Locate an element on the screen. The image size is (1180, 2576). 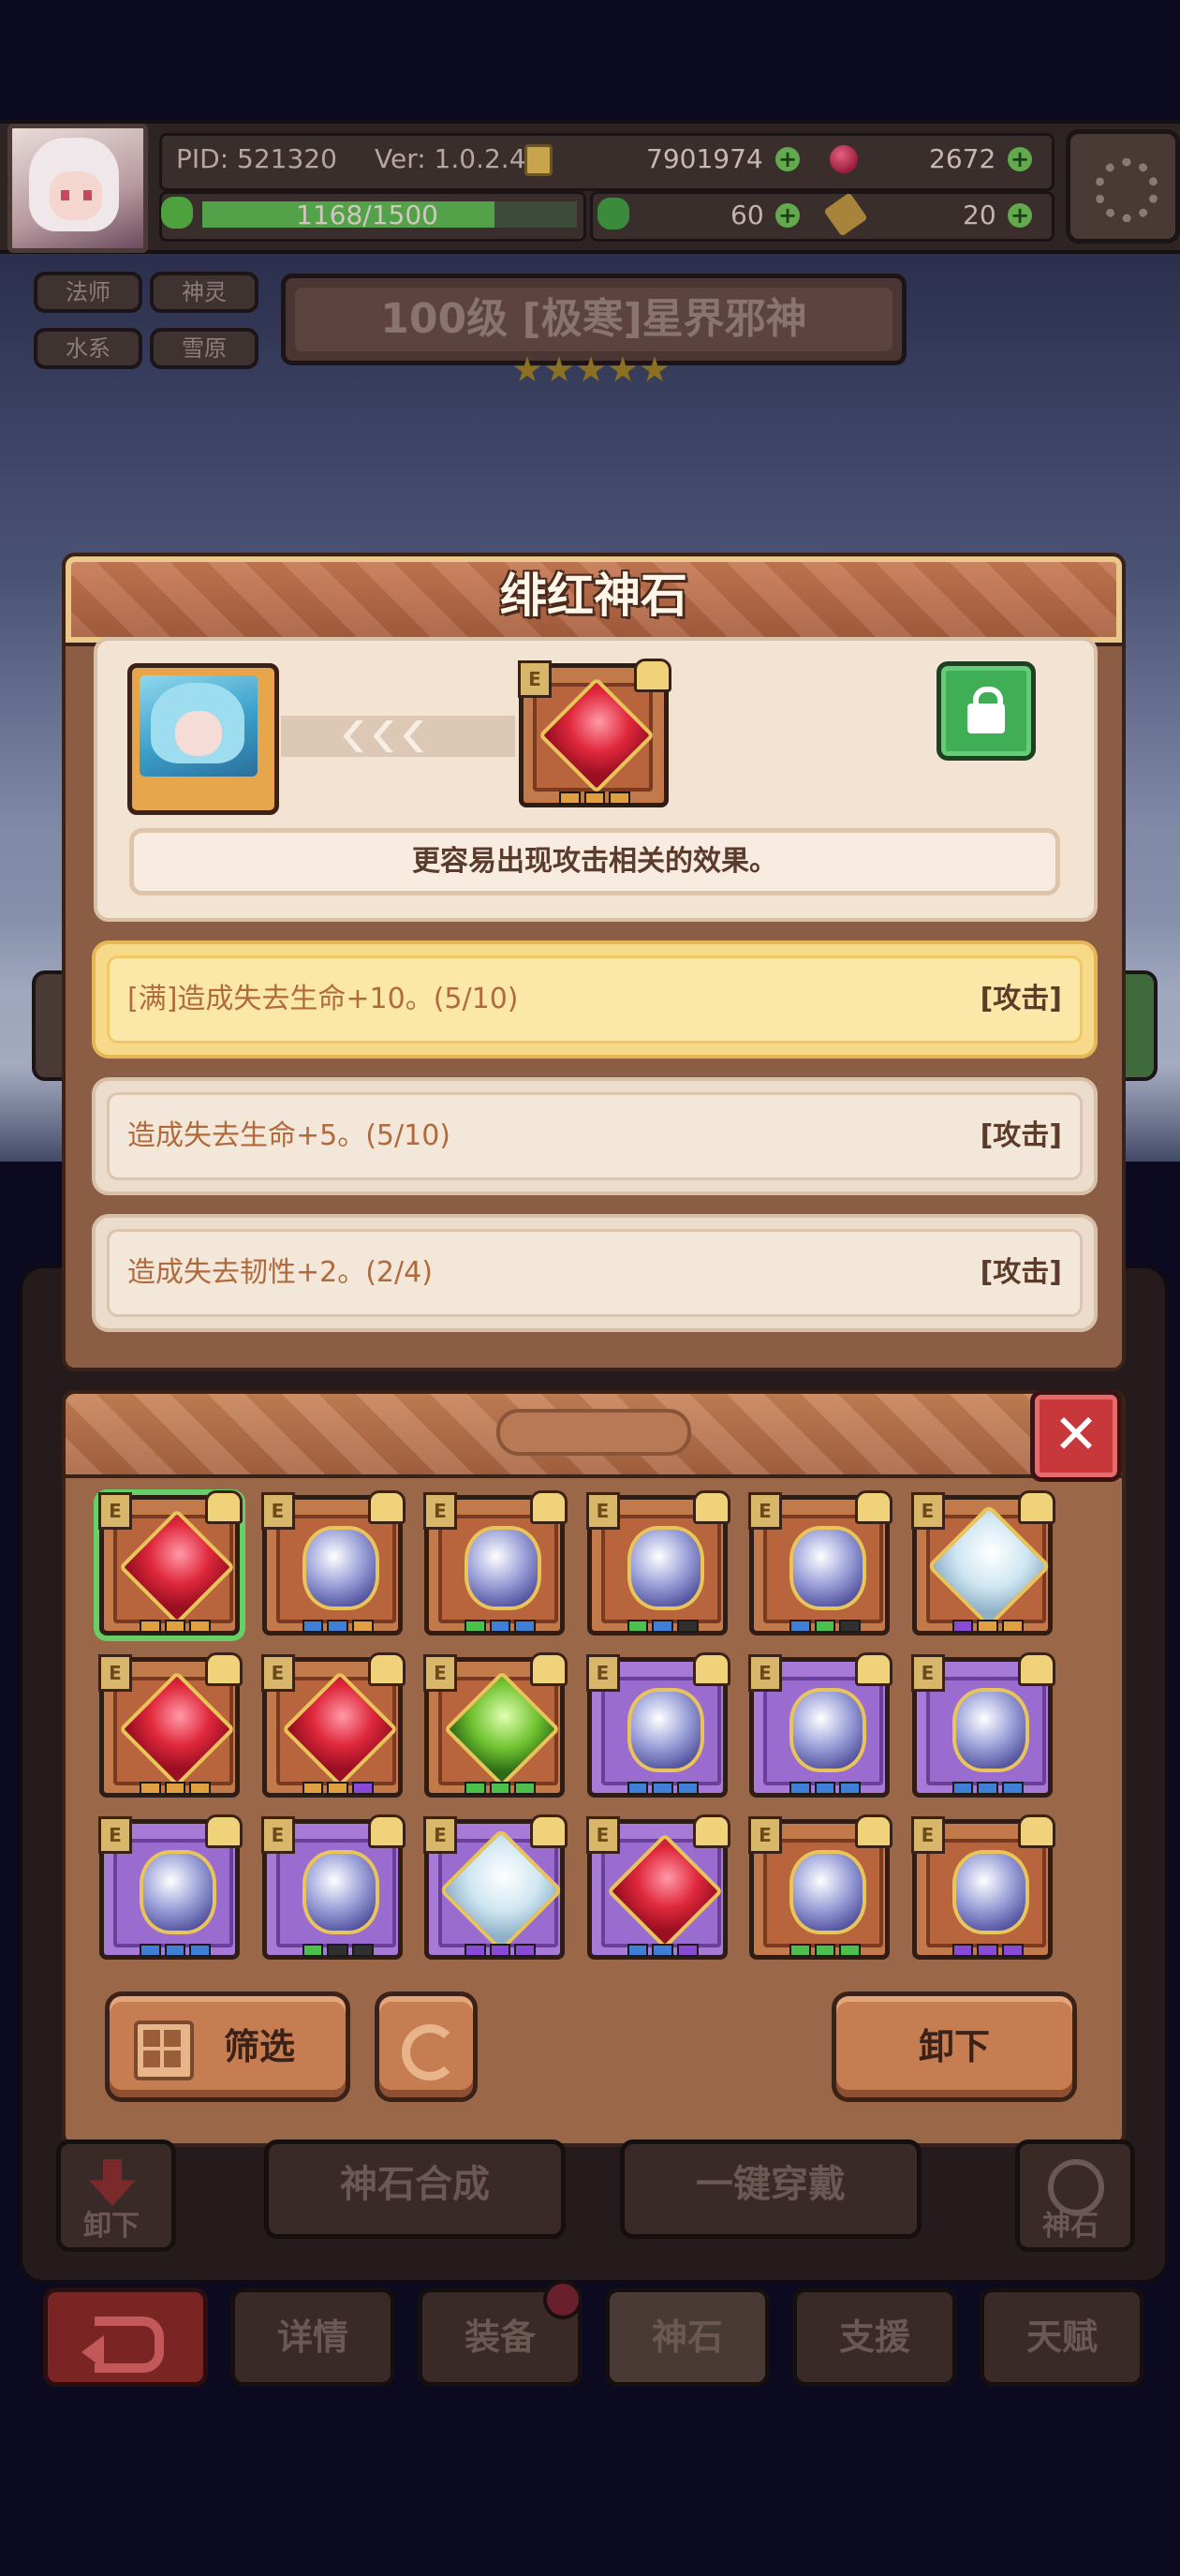
stamina-value: 1168/1500 is located at coordinates (367, 215).